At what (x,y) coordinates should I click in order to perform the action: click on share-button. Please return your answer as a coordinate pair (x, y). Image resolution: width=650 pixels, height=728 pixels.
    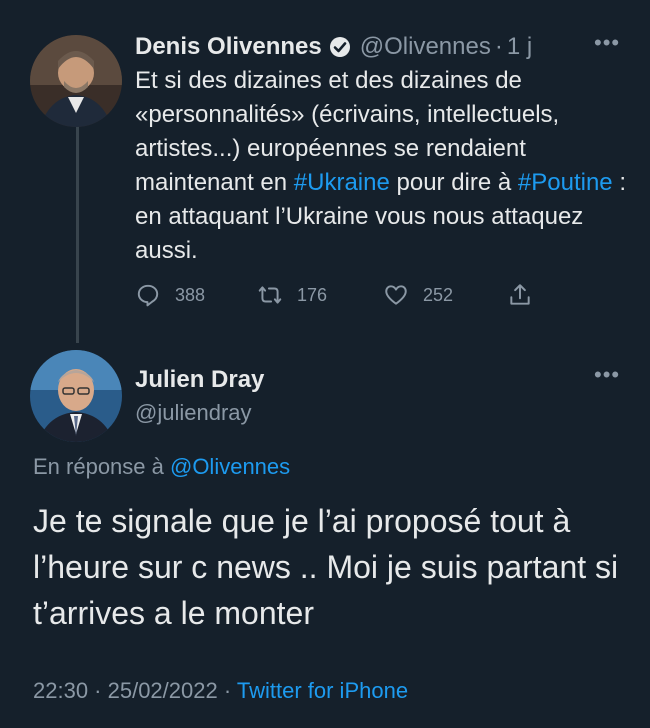
    Looking at the image, I should click on (527, 295).